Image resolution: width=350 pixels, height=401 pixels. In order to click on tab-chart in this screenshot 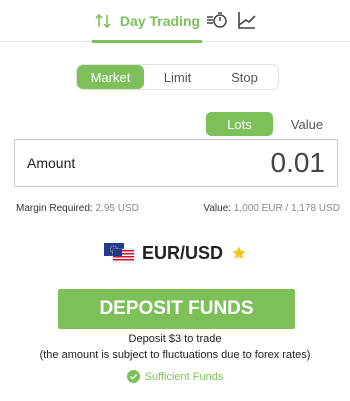, I will do `click(247, 20)`.